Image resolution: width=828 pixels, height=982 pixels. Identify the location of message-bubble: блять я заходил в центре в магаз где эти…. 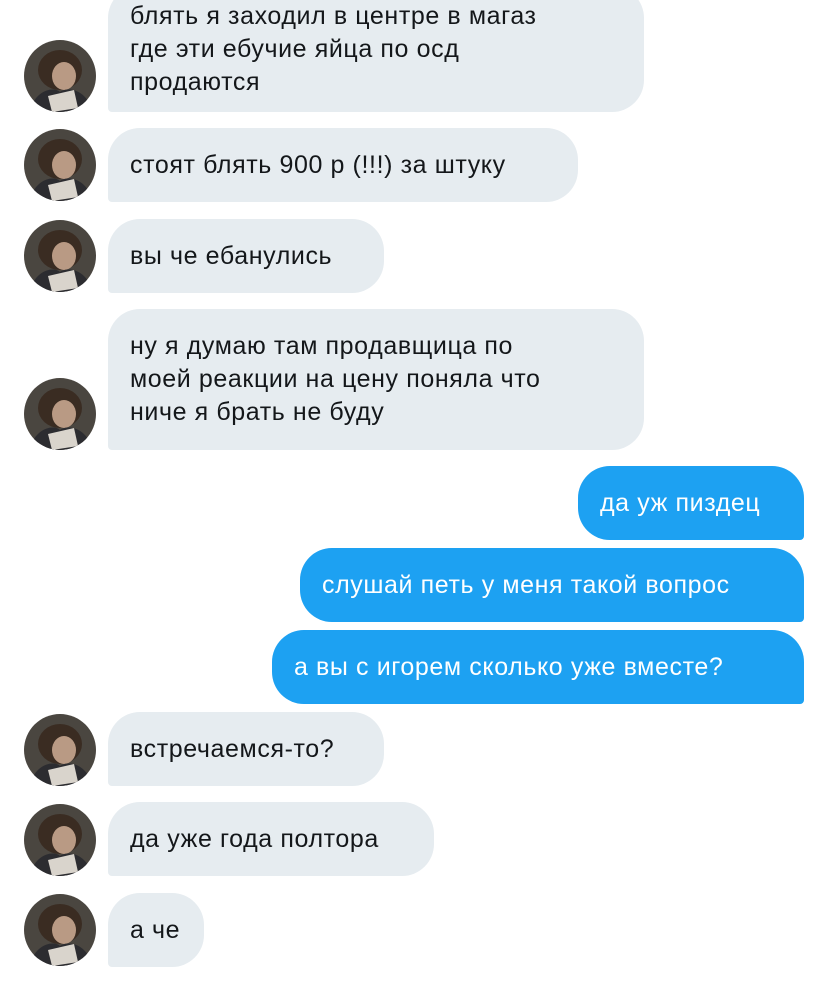
(376, 56).